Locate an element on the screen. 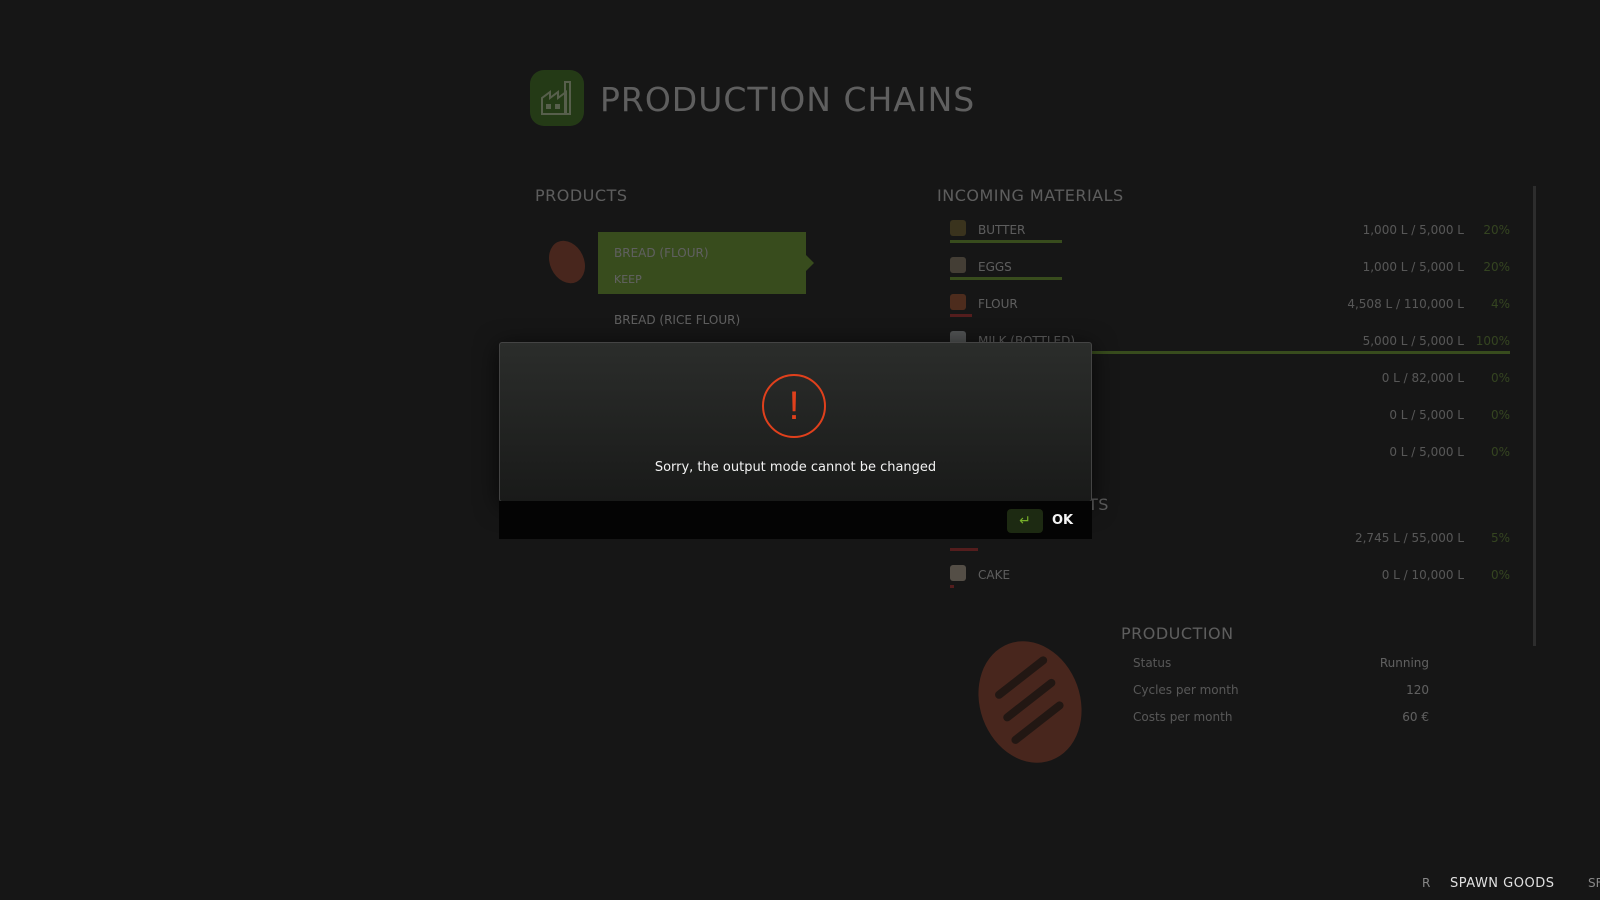 This screenshot has height=900, width=1600. row-label: Status is located at coordinates (1152, 663).